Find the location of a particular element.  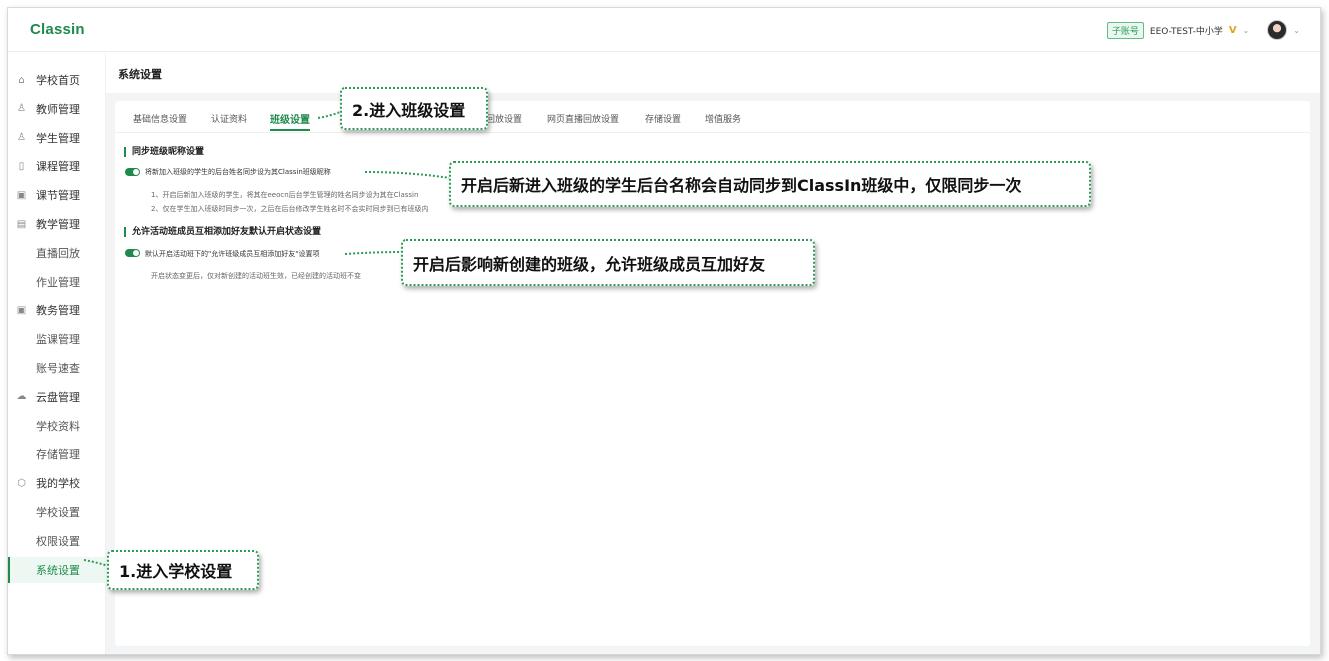

account-menu: 子账号 EEO-TEST-中小学 V ⌄ ⌄ is located at coordinates (1203, 30).